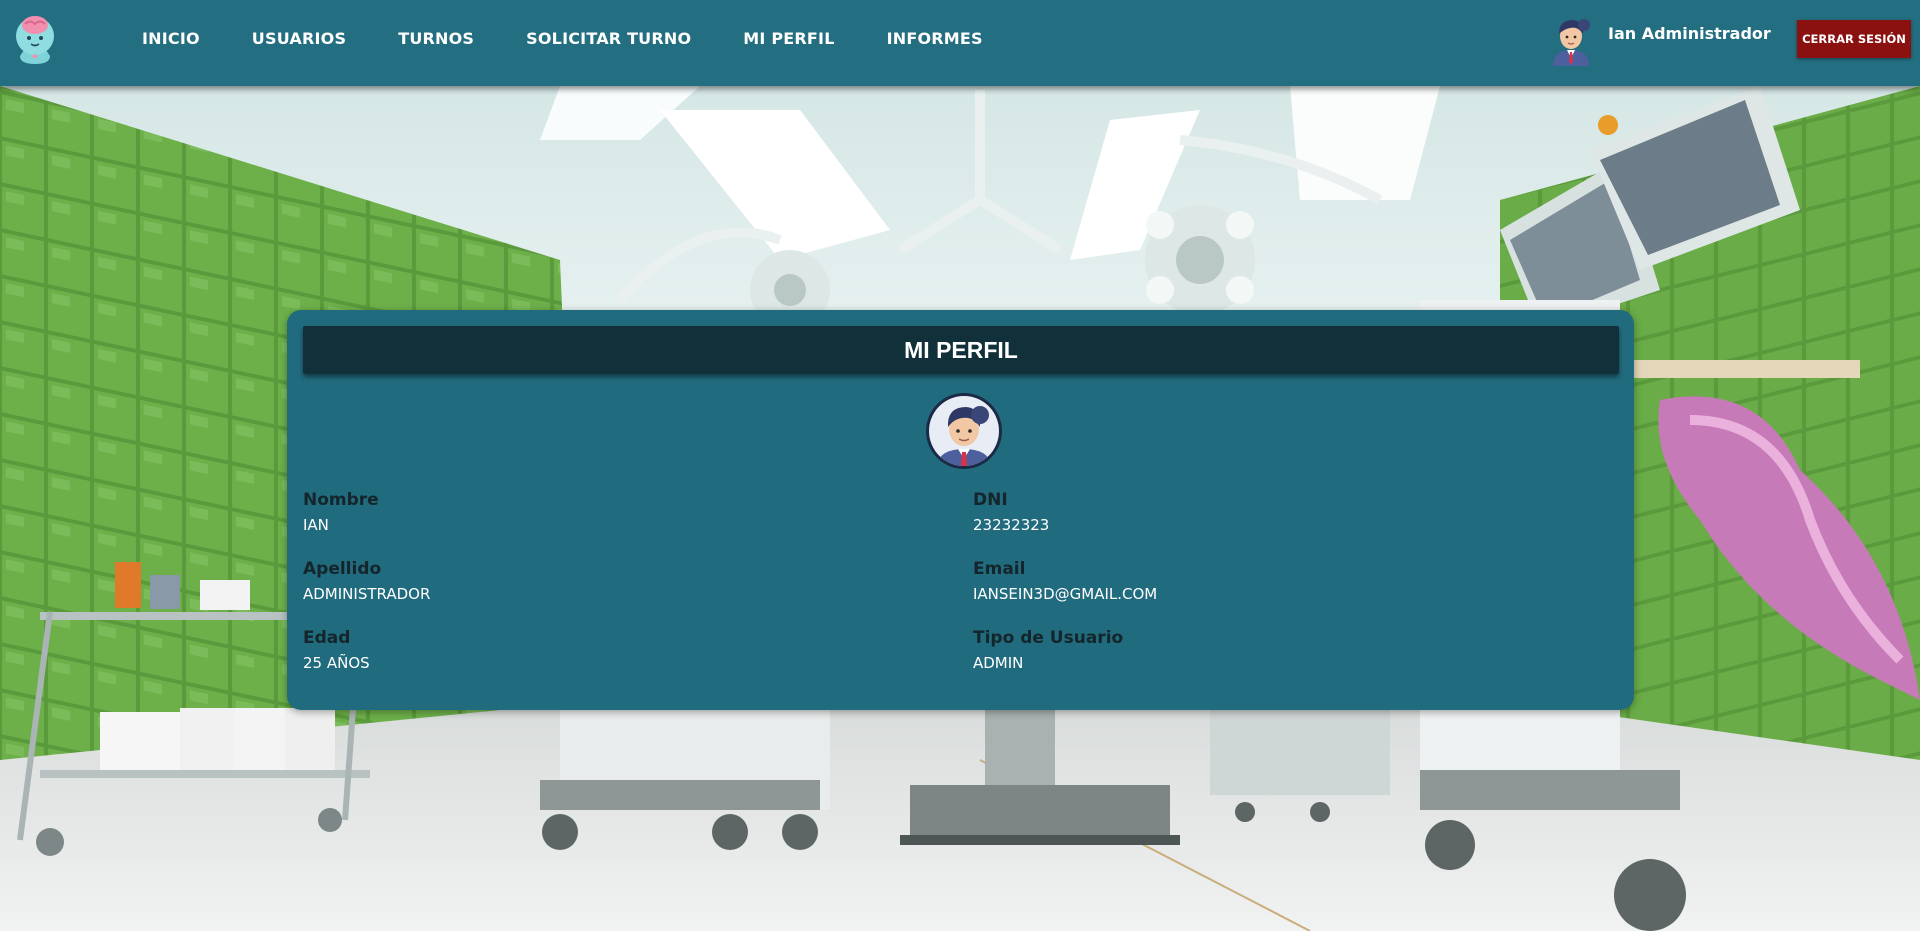 The width and height of the screenshot is (1920, 931). What do you see at coordinates (327, 638) in the screenshot?
I see `field-label: Edad` at bounding box center [327, 638].